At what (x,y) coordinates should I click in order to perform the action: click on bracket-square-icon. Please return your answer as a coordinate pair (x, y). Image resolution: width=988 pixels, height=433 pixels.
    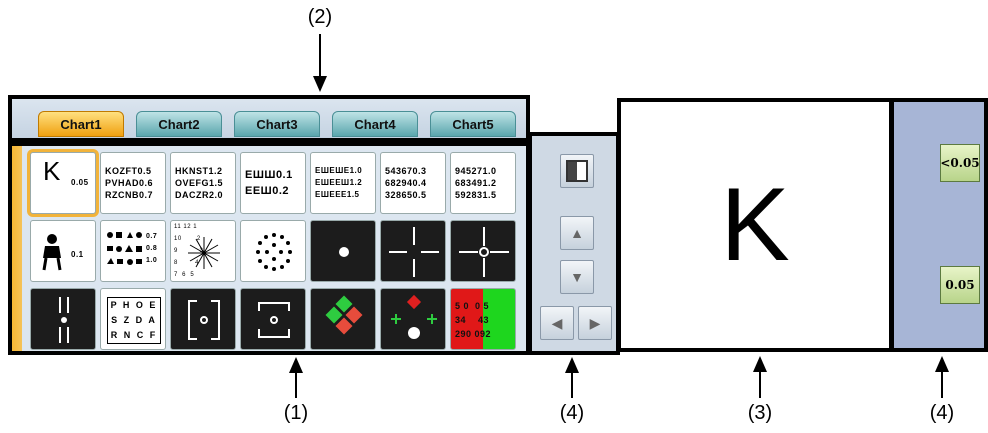
    Looking at the image, I should click on (204, 320).